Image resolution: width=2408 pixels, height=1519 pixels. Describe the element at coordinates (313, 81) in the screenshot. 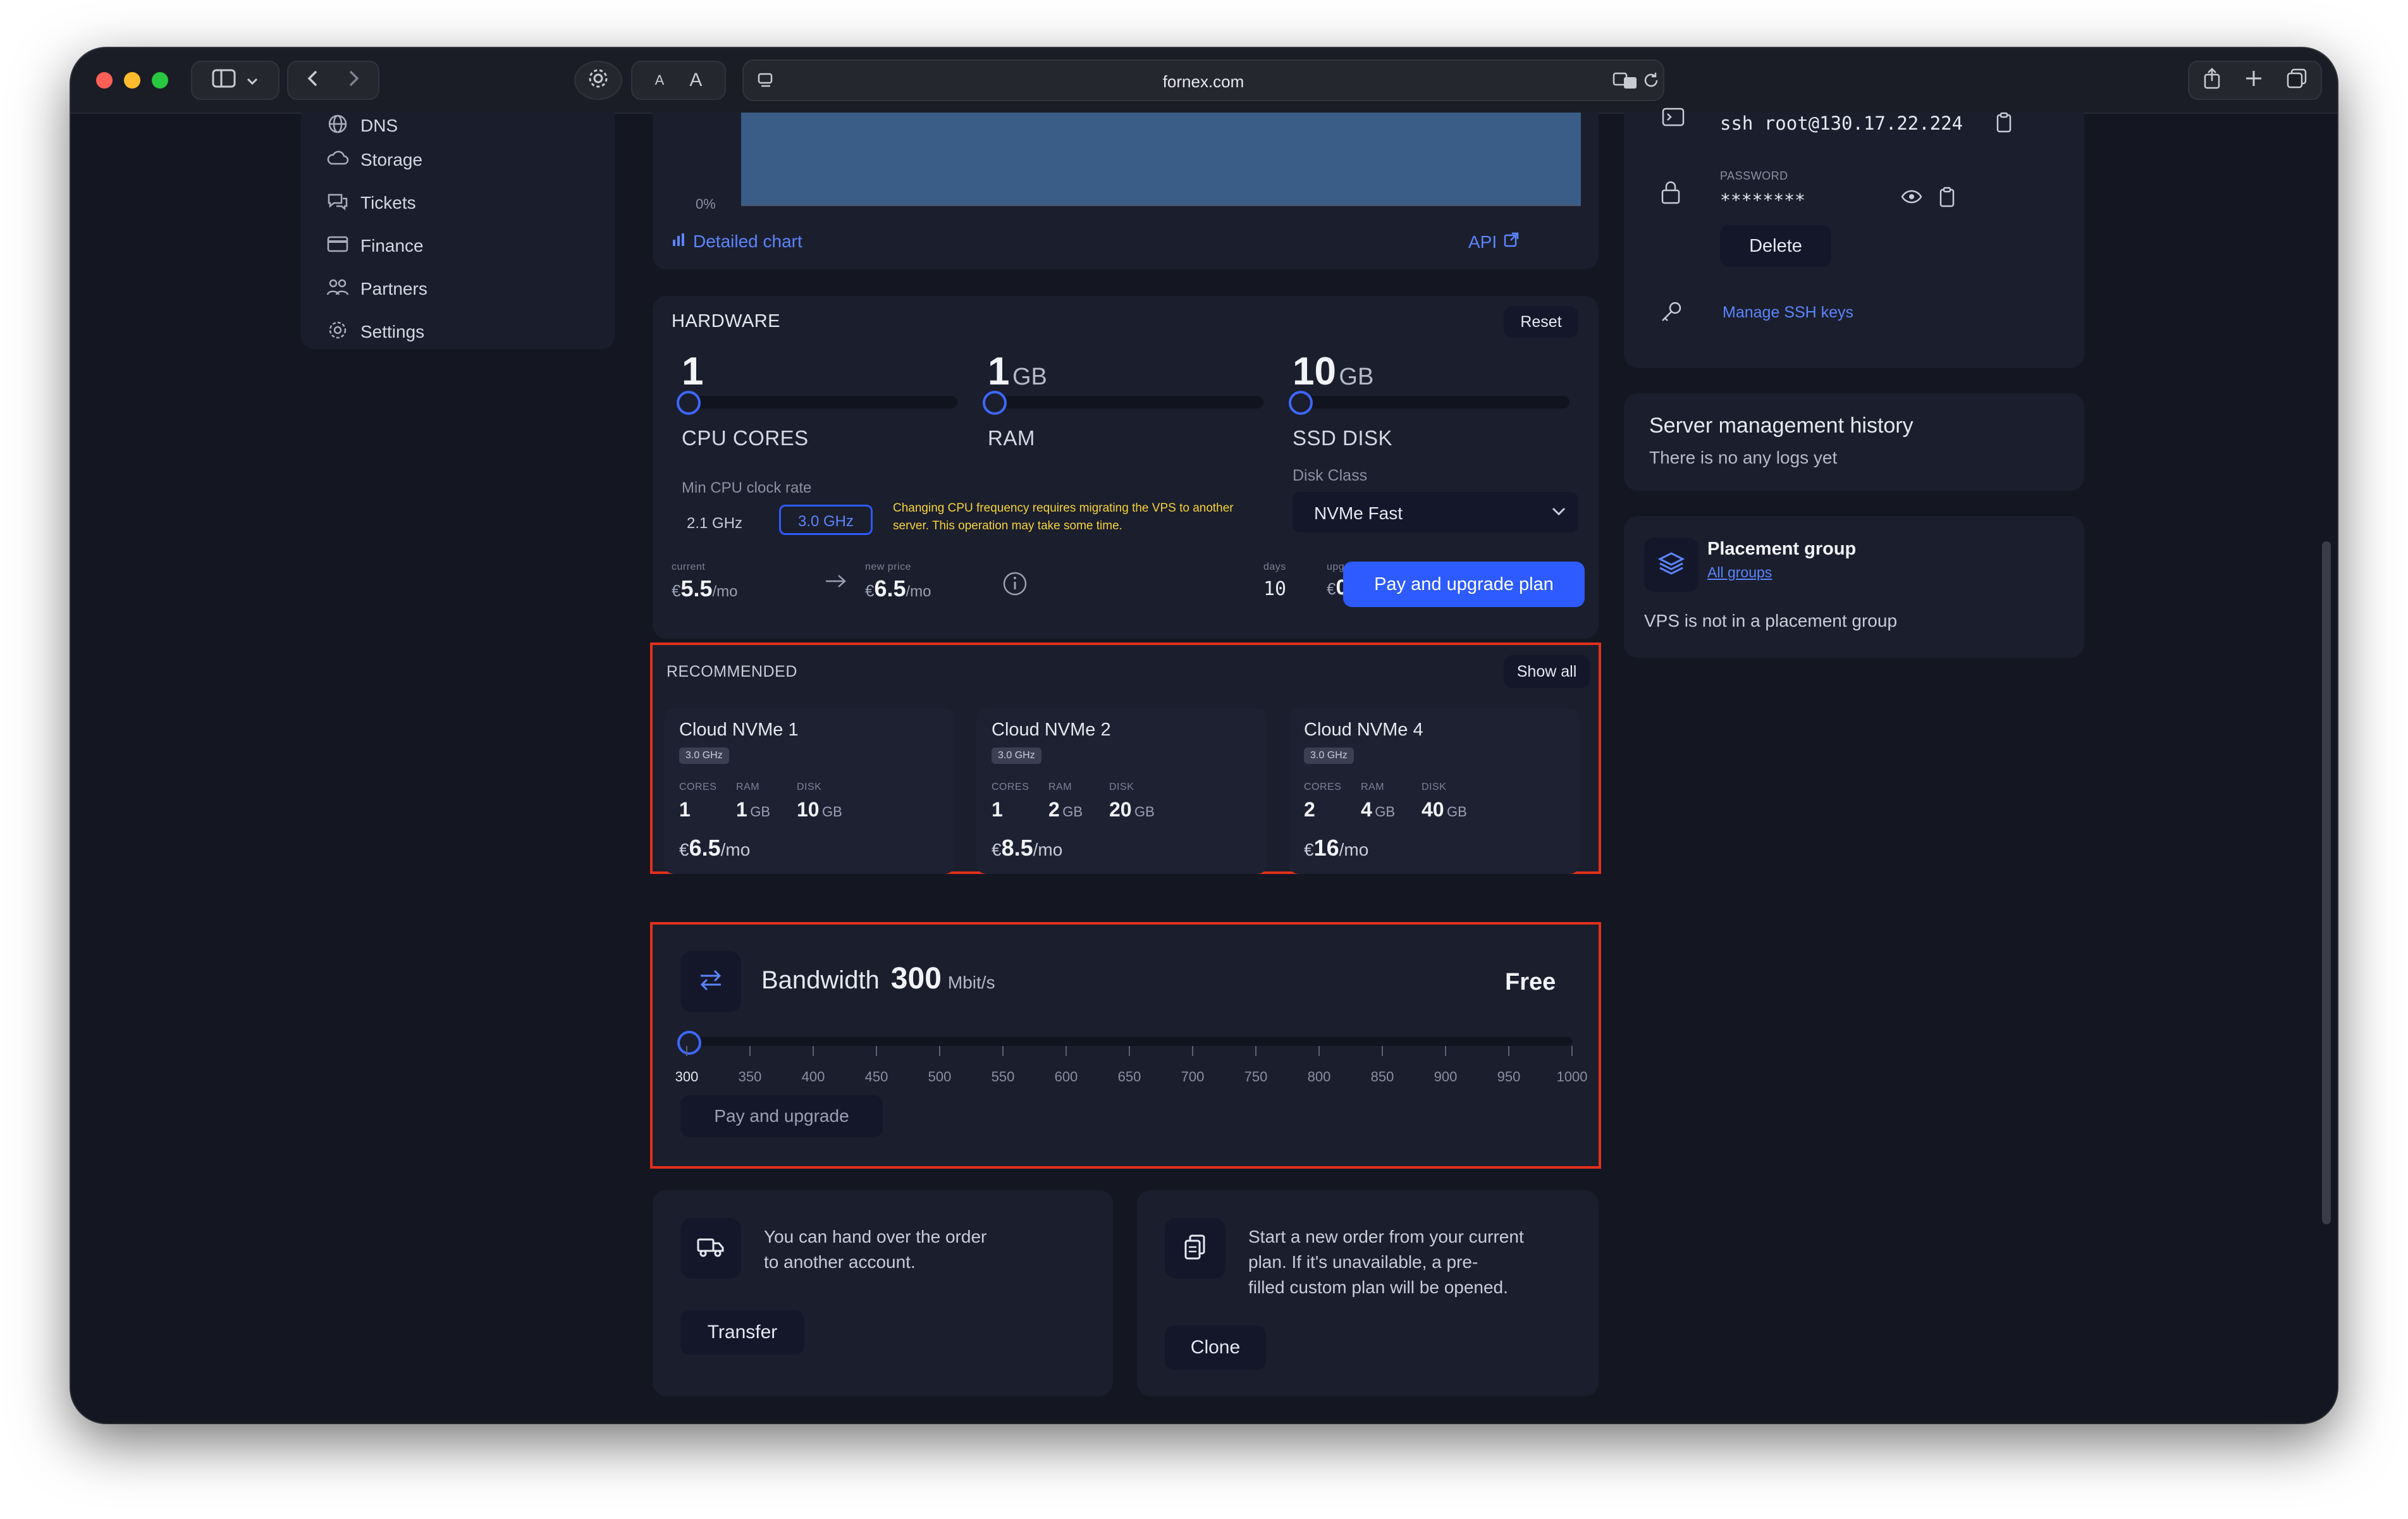

I see `back-icon` at that location.